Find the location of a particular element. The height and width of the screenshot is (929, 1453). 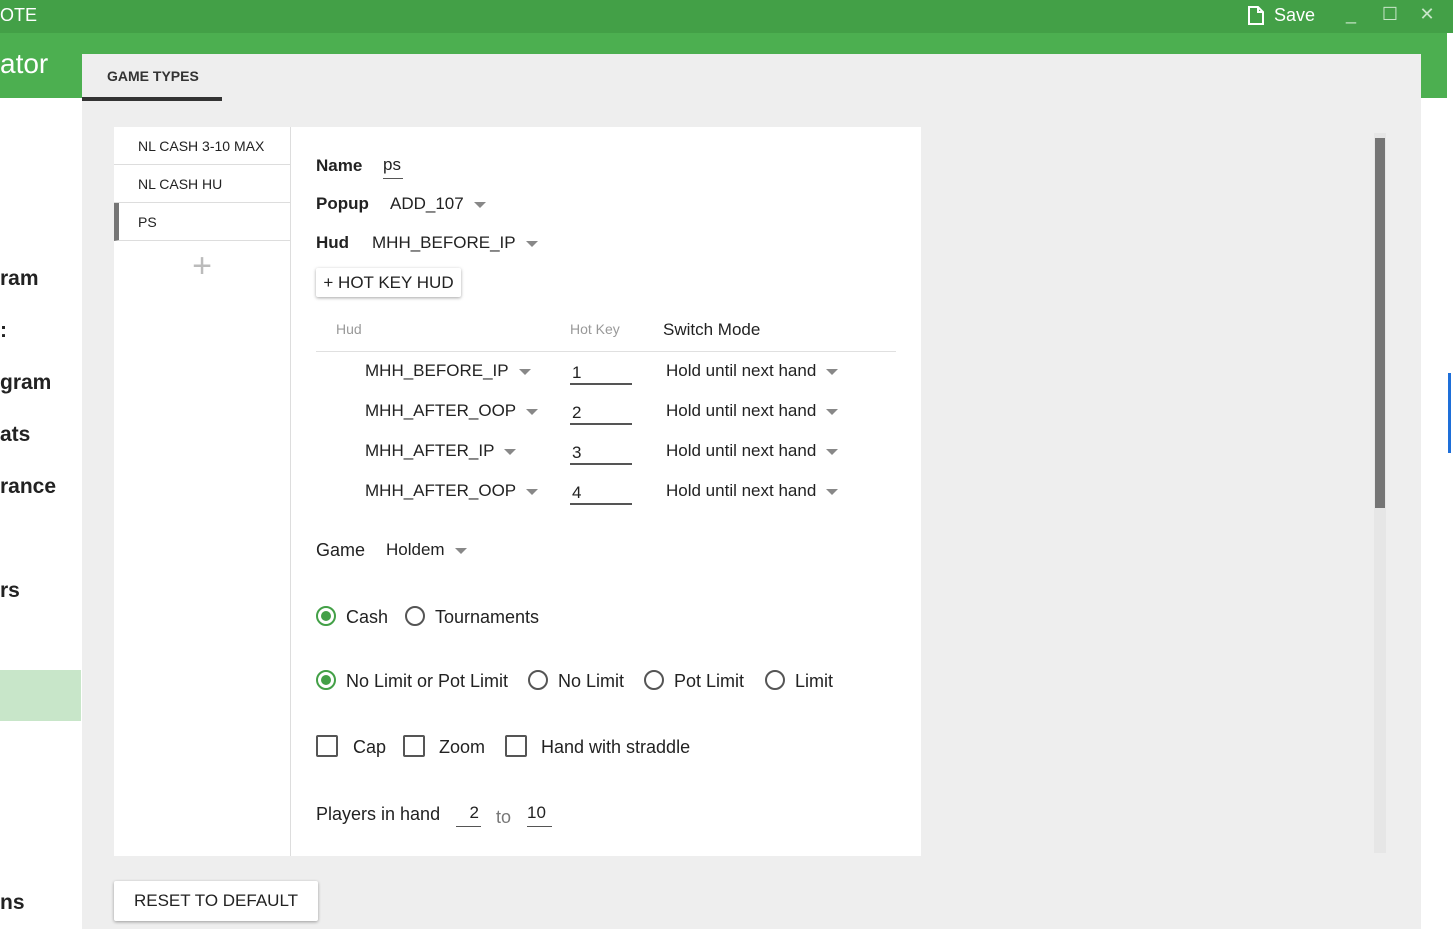

popup-label: Popup is located at coordinates (342, 203).